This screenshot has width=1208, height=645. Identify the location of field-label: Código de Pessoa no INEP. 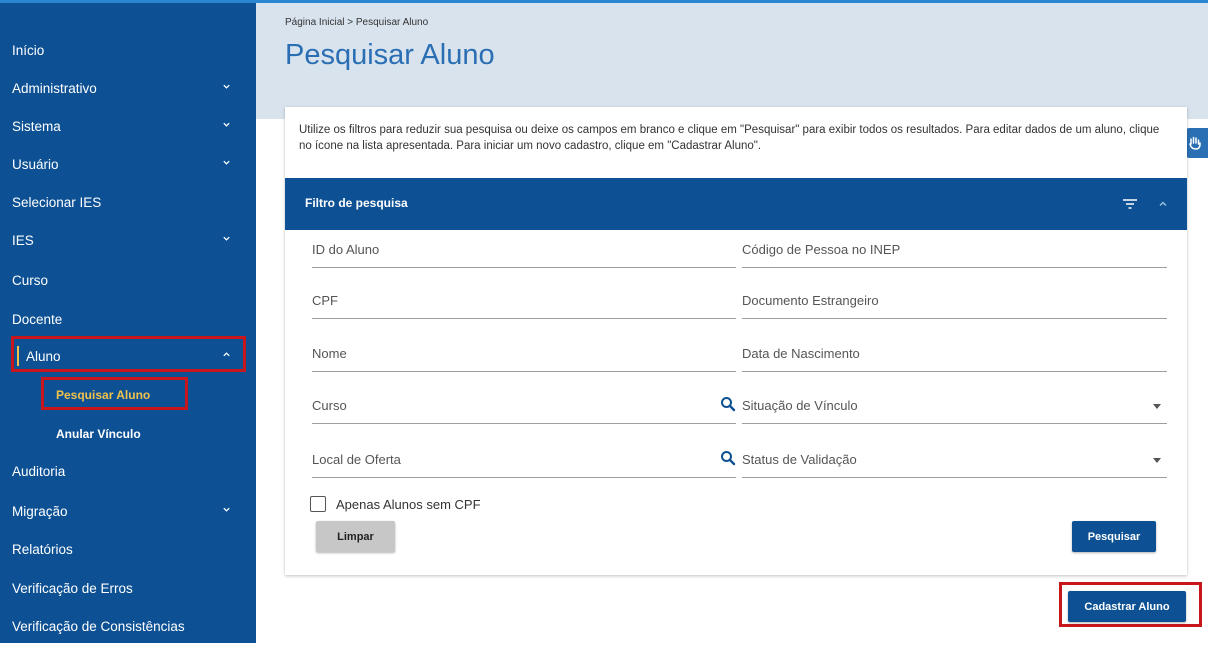
(821, 249).